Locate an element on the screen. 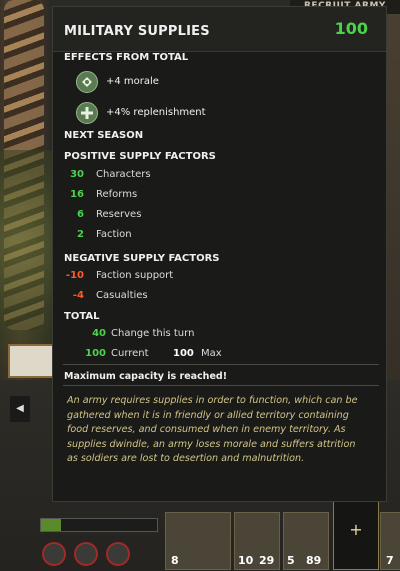  factor-label: Reserves is located at coordinates (119, 214).